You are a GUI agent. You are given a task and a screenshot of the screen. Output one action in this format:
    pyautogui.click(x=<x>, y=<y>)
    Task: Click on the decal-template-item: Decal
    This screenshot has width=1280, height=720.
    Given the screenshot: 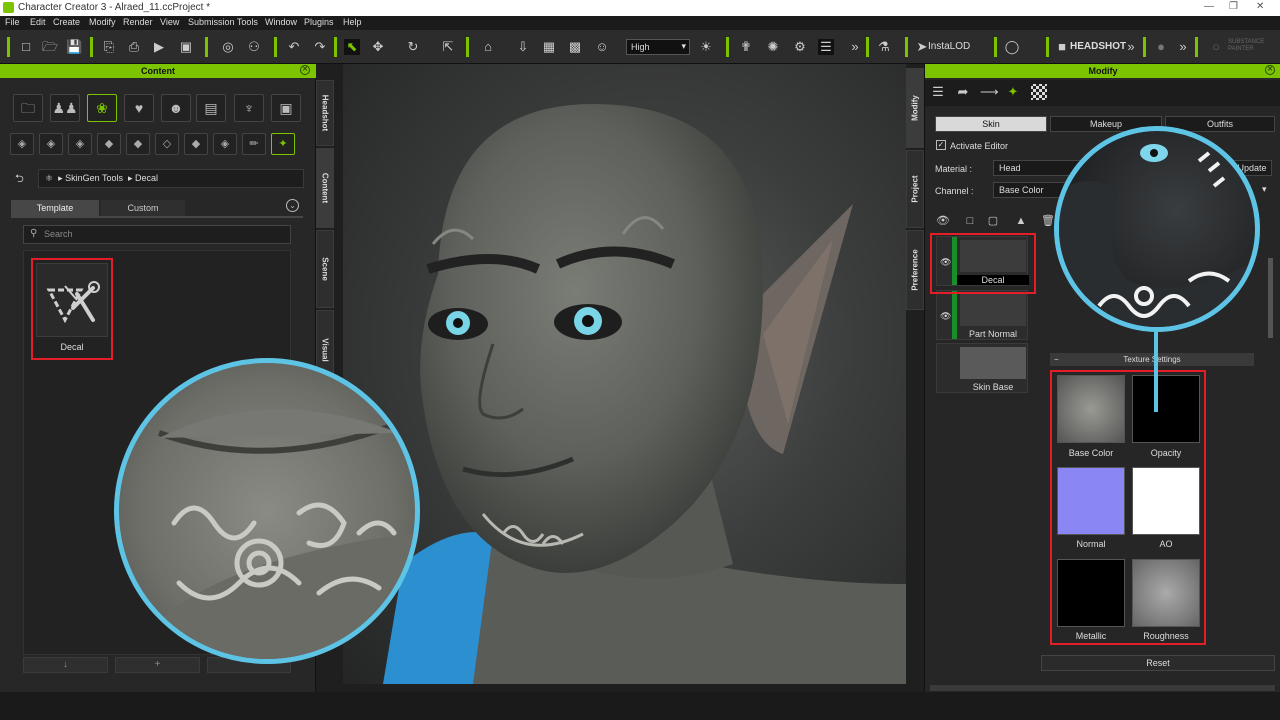 What is the action you would take?
    pyautogui.click(x=72, y=309)
    